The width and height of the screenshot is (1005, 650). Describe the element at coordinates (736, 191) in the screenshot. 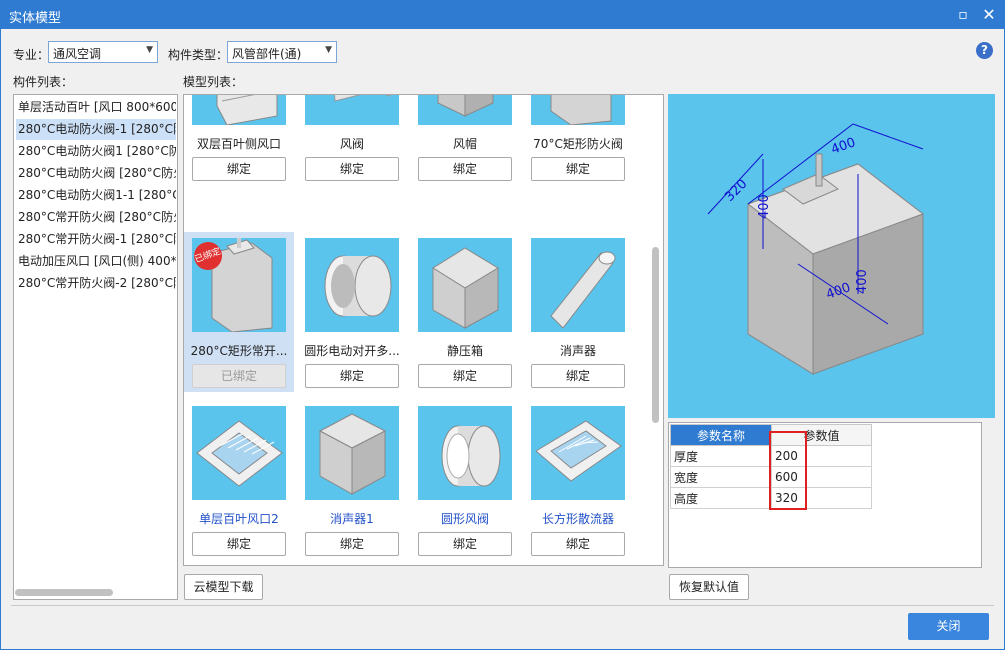

I see `dimension-depth: 320` at that location.